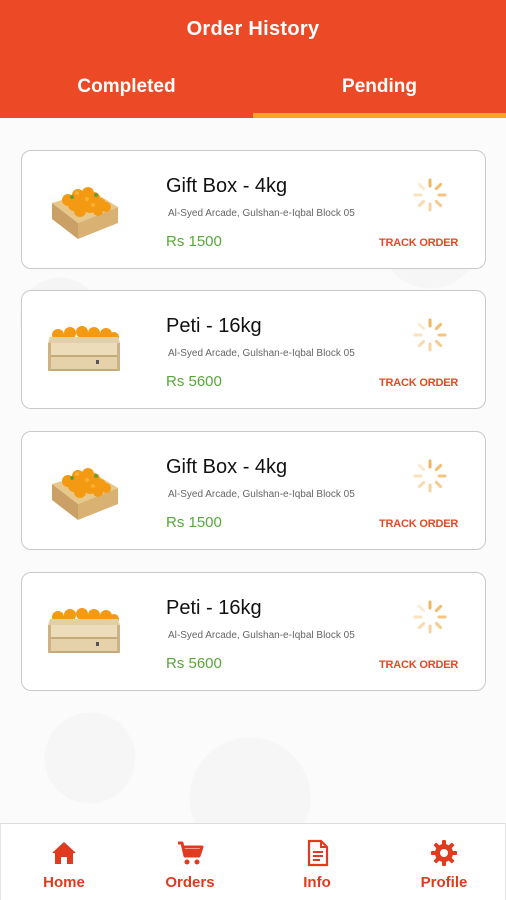  Describe the element at coordinates (379, 96) in the screenshot. I see `tab-pending: Pending` at that location.